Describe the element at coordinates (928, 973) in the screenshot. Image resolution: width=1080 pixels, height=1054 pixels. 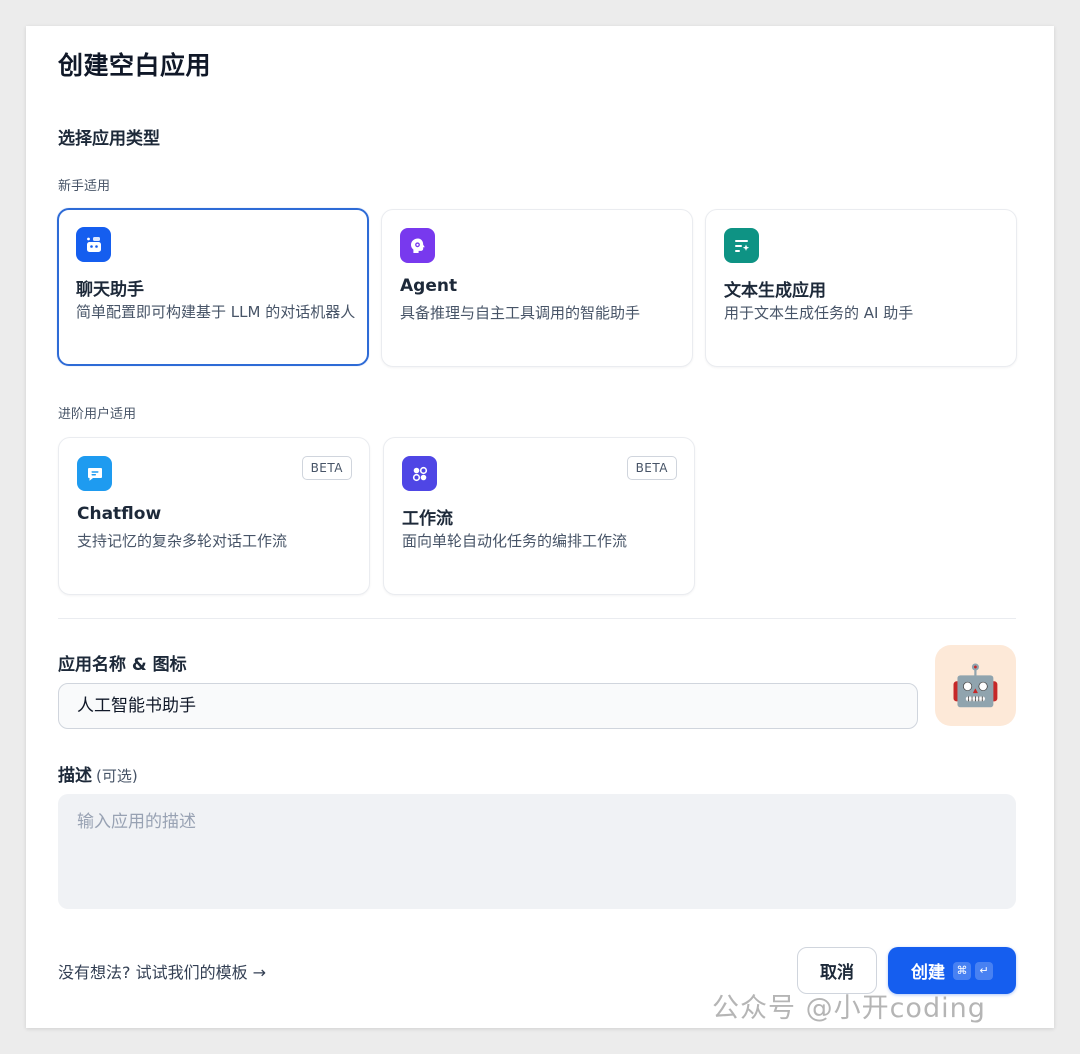
I see `create-button-label: 创建` at that location.